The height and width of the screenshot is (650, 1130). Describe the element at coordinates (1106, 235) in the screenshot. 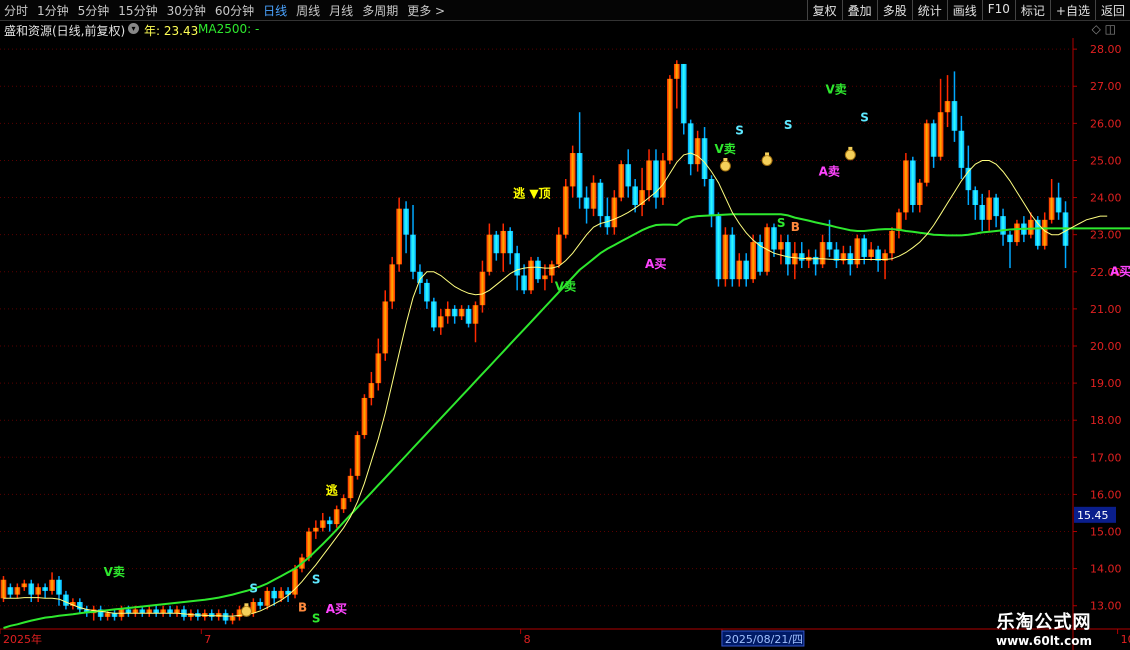

I see `y-tick-label: 23.00` at that location.